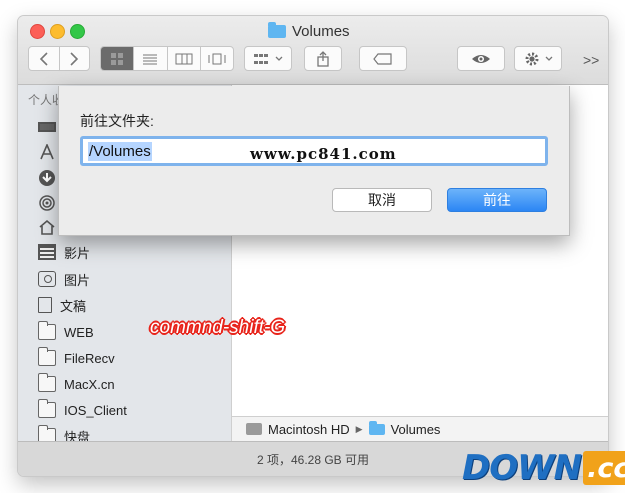 This screenshot has width=625, height=493. I want to click on grid-icon, so click(117, 58).